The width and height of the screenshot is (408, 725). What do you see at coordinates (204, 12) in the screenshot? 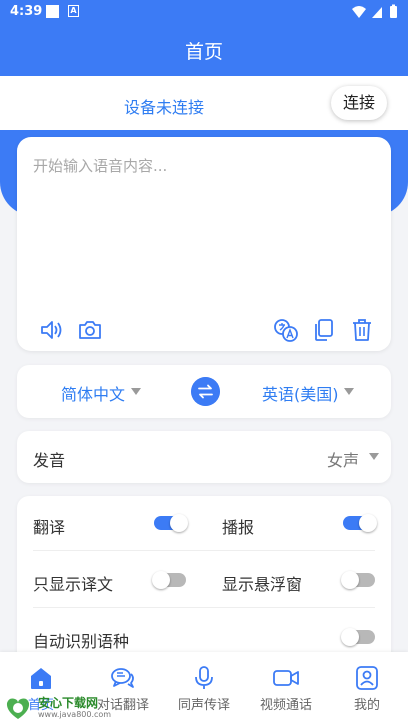
I see `status-bar: 4:39 A` at bounding box center [204, 12].